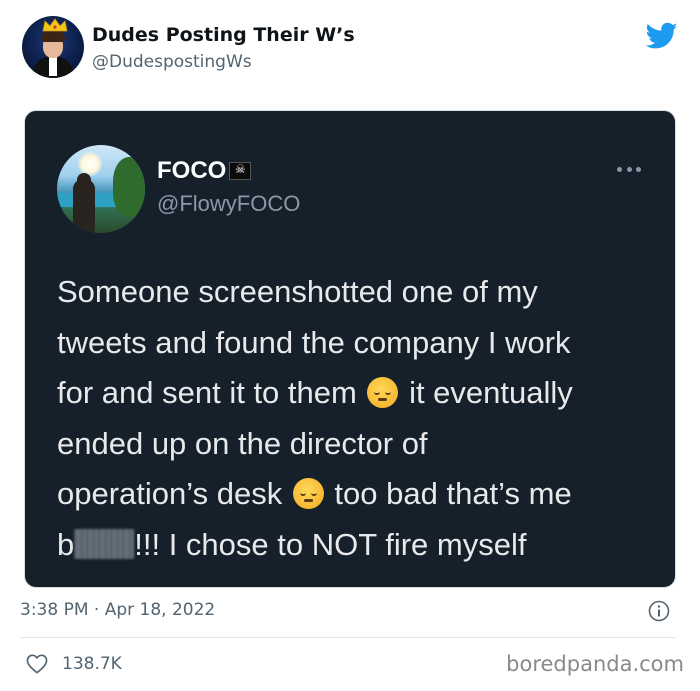  What do you see at coordinates (104, 543) in the screenshot?
I see `censored-word` at bounding box center [104, 543].